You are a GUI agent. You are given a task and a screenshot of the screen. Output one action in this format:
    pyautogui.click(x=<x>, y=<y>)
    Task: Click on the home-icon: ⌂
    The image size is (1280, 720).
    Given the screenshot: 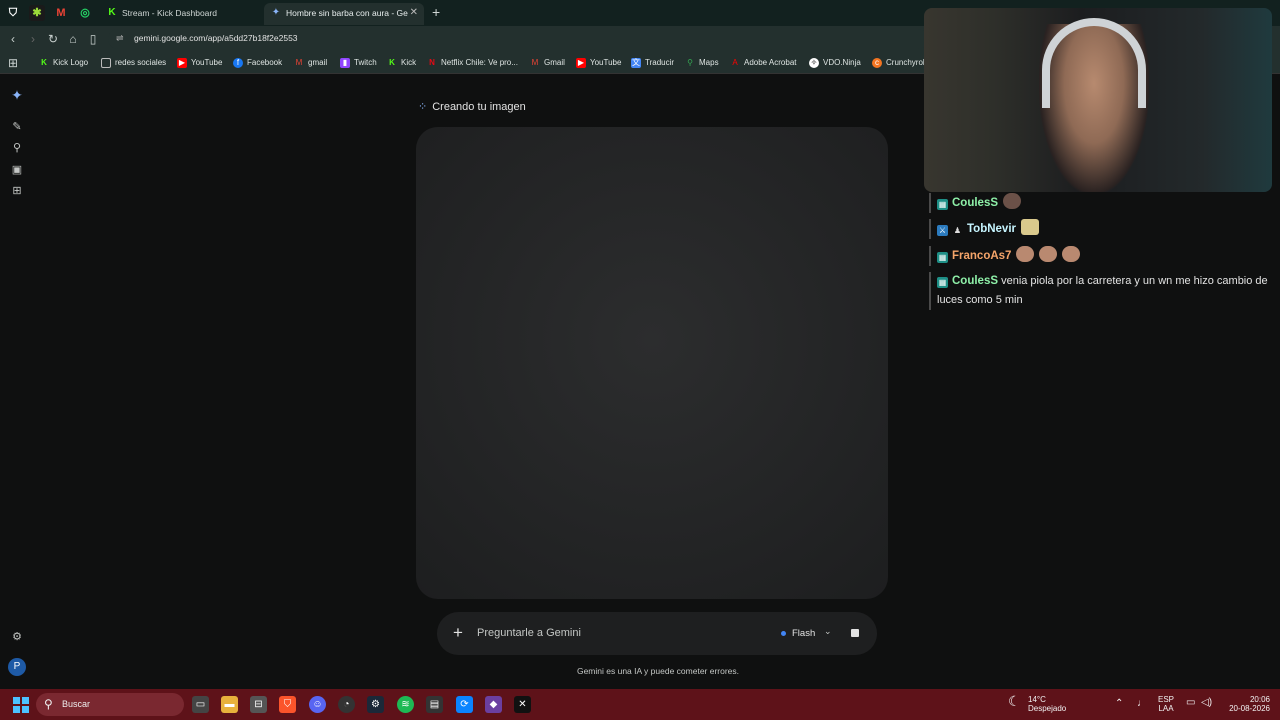 What is the action you would take?
    pyautogui.click(x=73, y=39)
    